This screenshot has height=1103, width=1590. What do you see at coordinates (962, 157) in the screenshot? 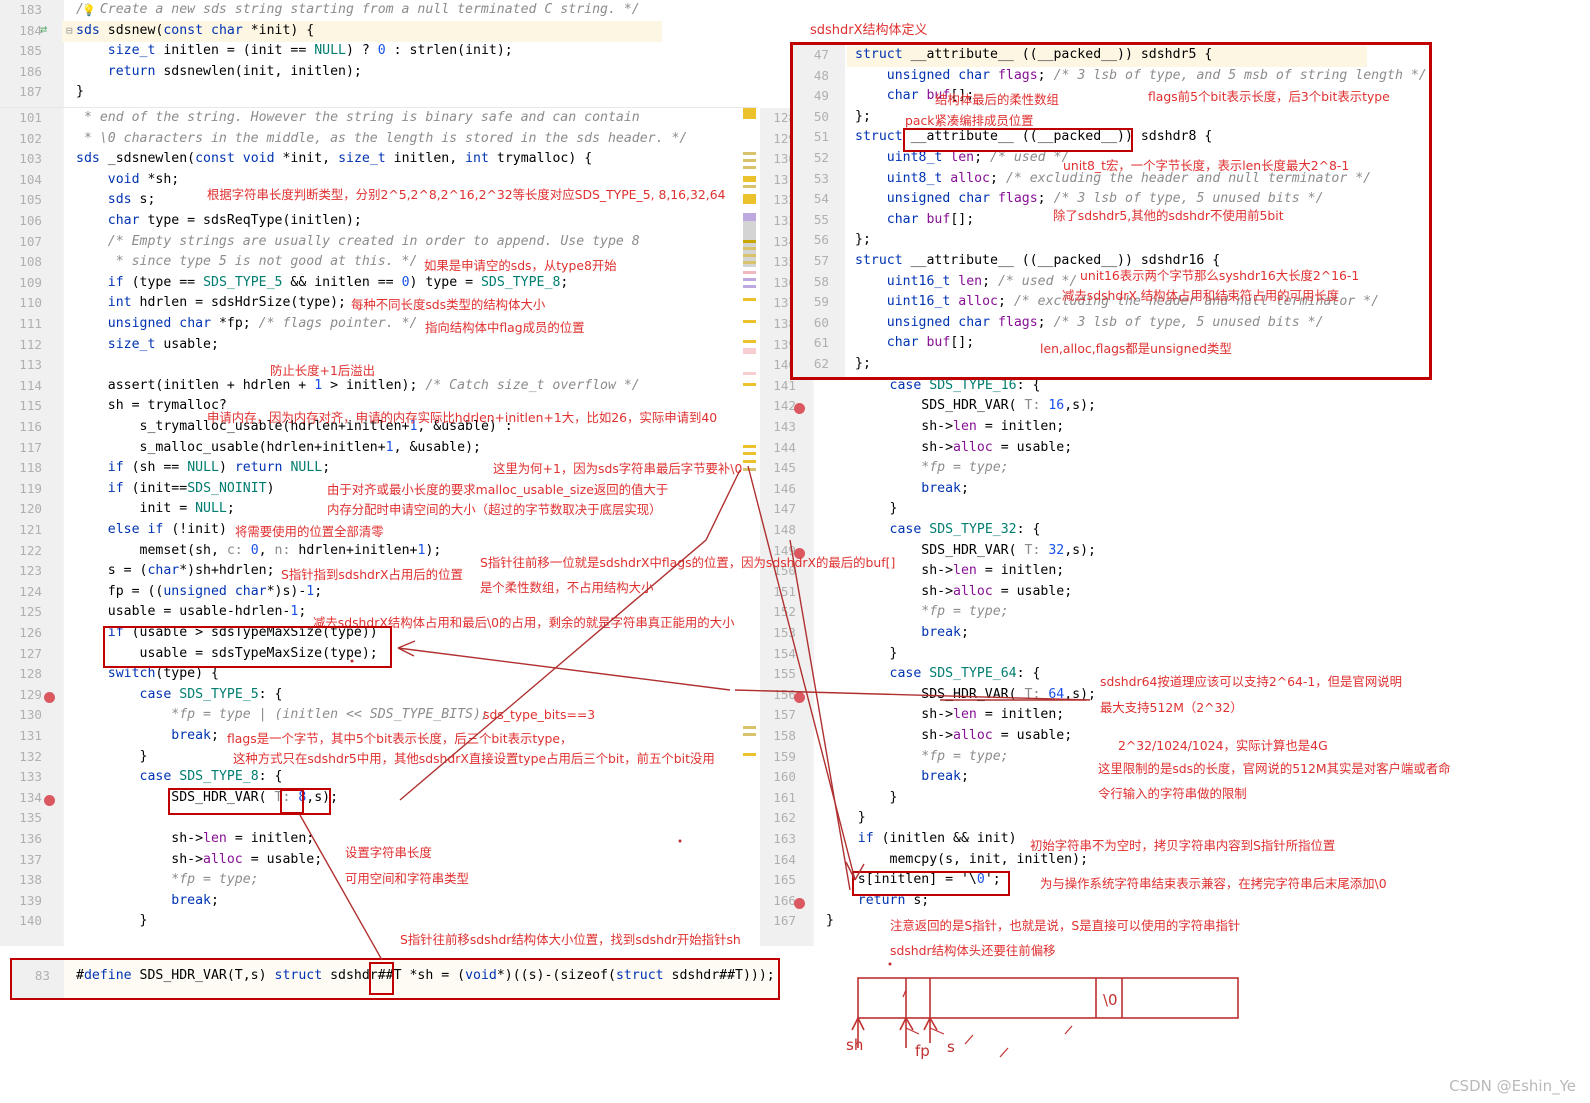
I see `code-line: uint8_t len; /* used */` at bounding box center [962, 157].